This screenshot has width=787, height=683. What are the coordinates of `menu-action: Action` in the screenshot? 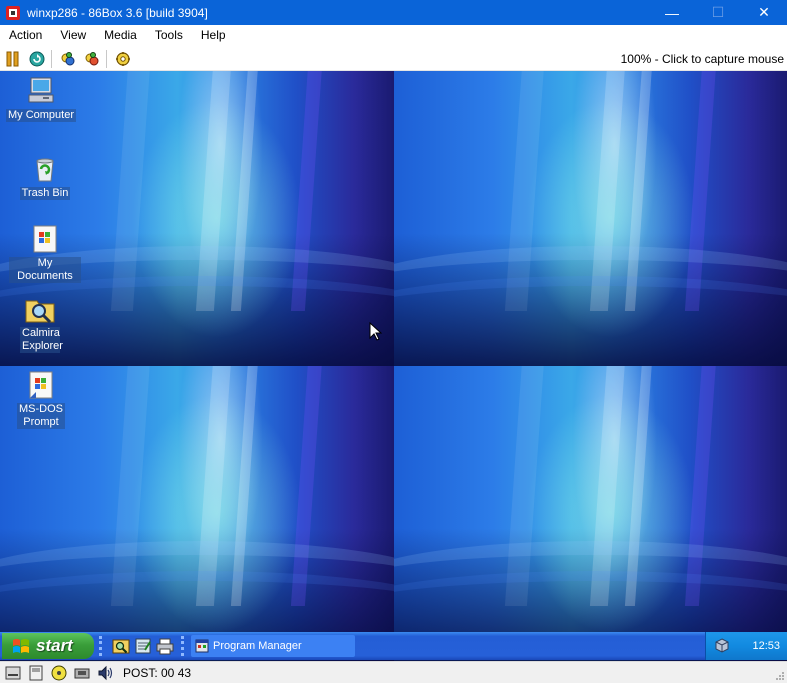 It's located at (25, 35).